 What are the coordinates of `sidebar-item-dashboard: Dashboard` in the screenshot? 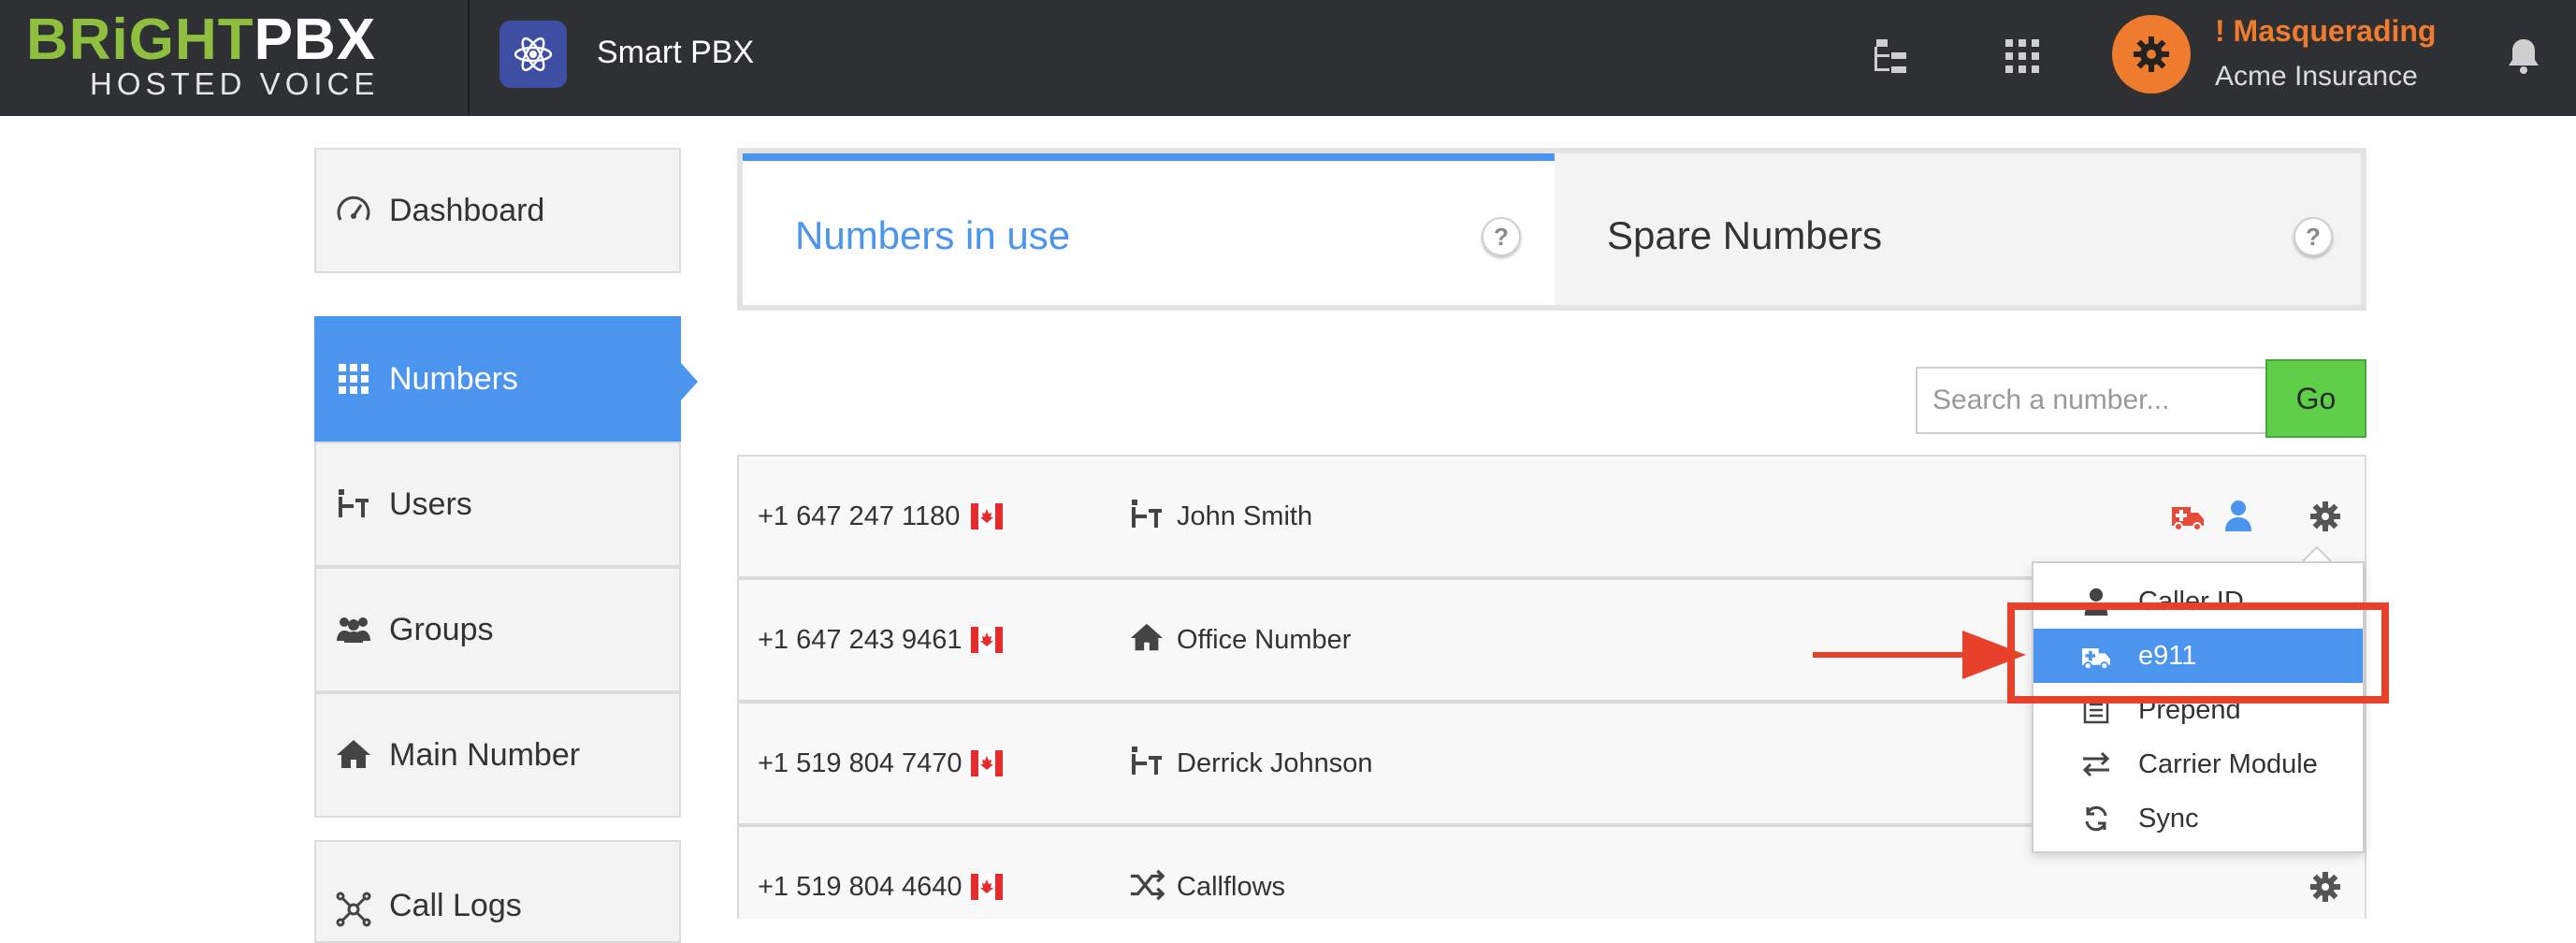 It's located at (497, 210).